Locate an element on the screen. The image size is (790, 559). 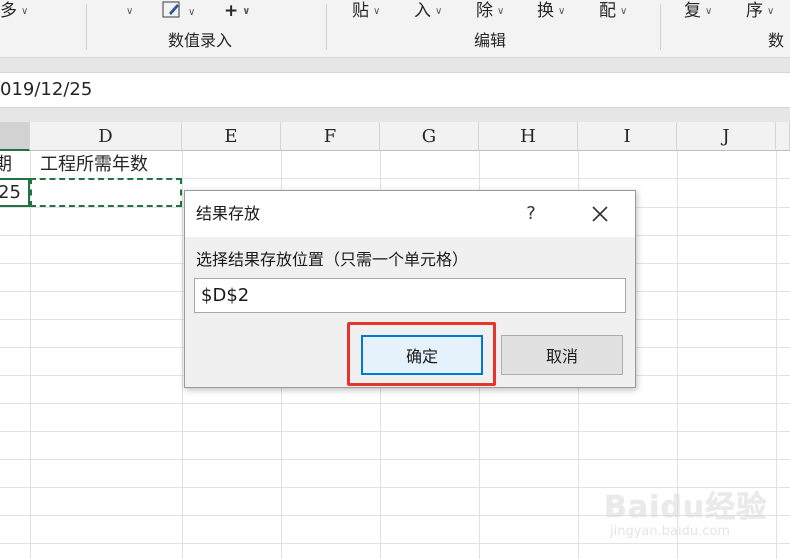
result-location-input is located at coordinates (410, 295).